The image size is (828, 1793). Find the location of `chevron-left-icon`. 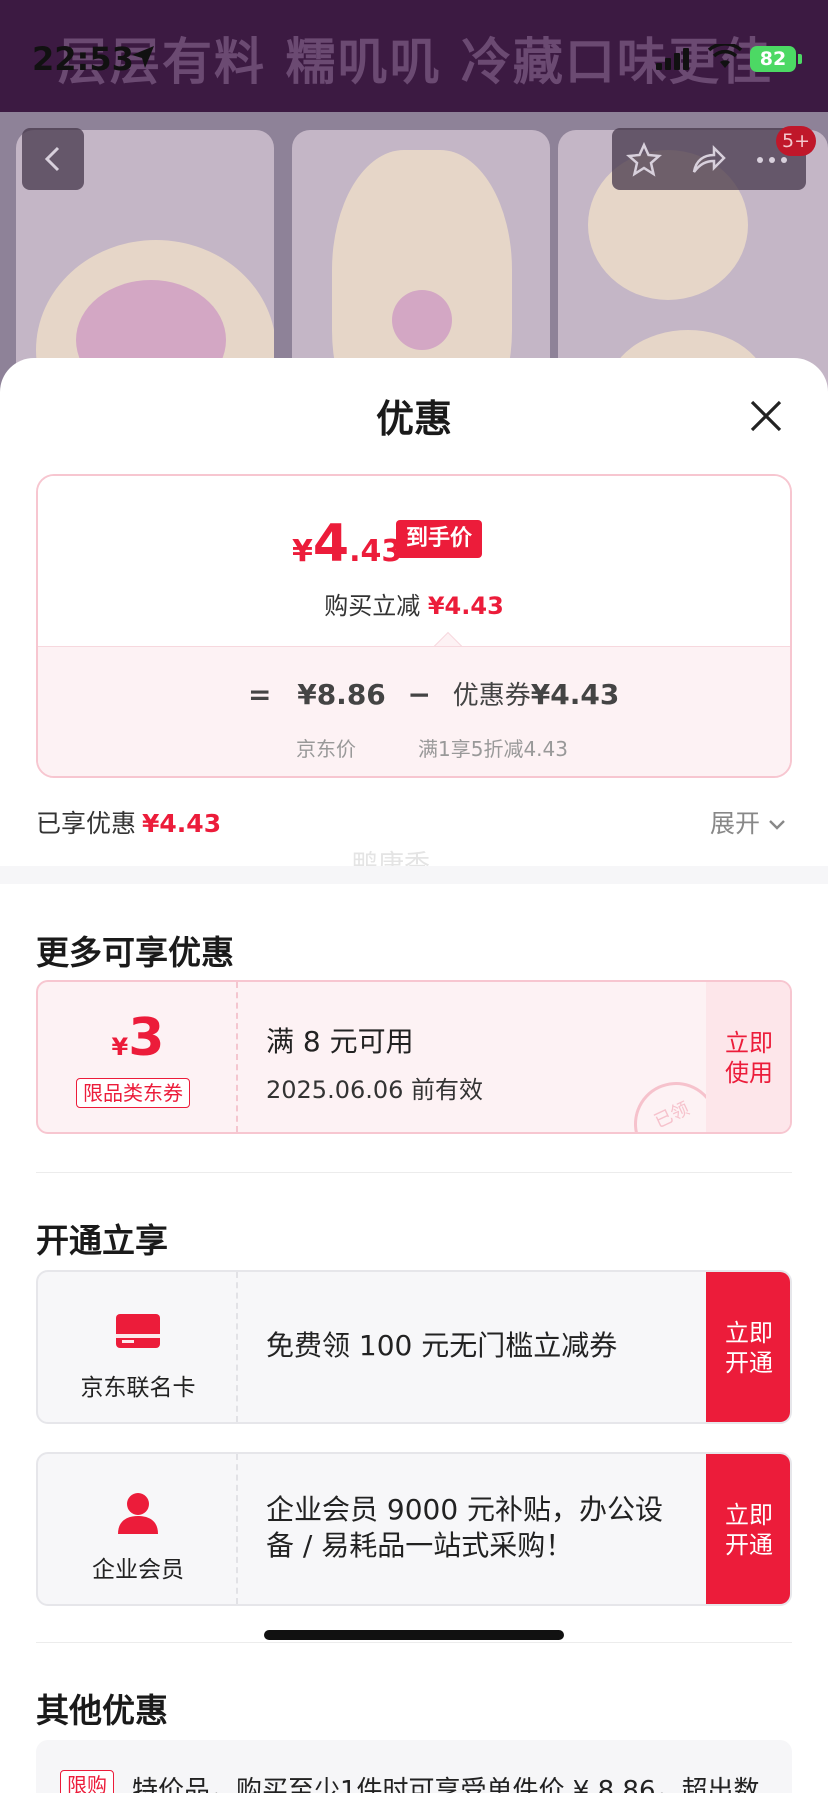

chevron-left-icon is located at coordinates (52, 159).